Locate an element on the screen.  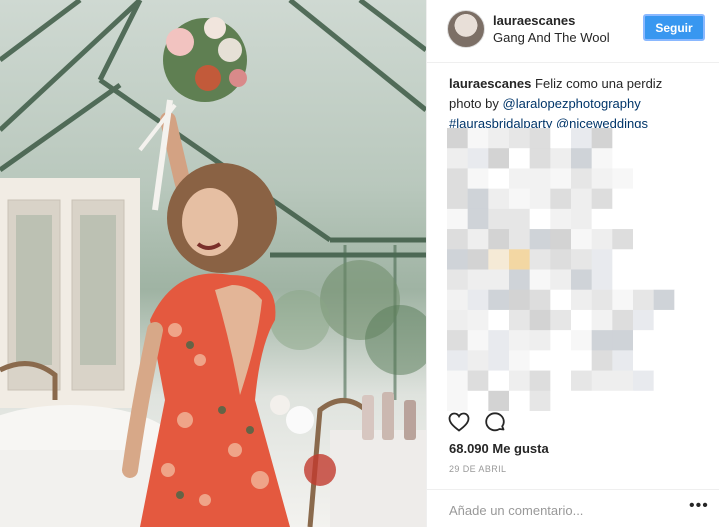
caption-username: lauraescanes is located at coordinates (490, 83).